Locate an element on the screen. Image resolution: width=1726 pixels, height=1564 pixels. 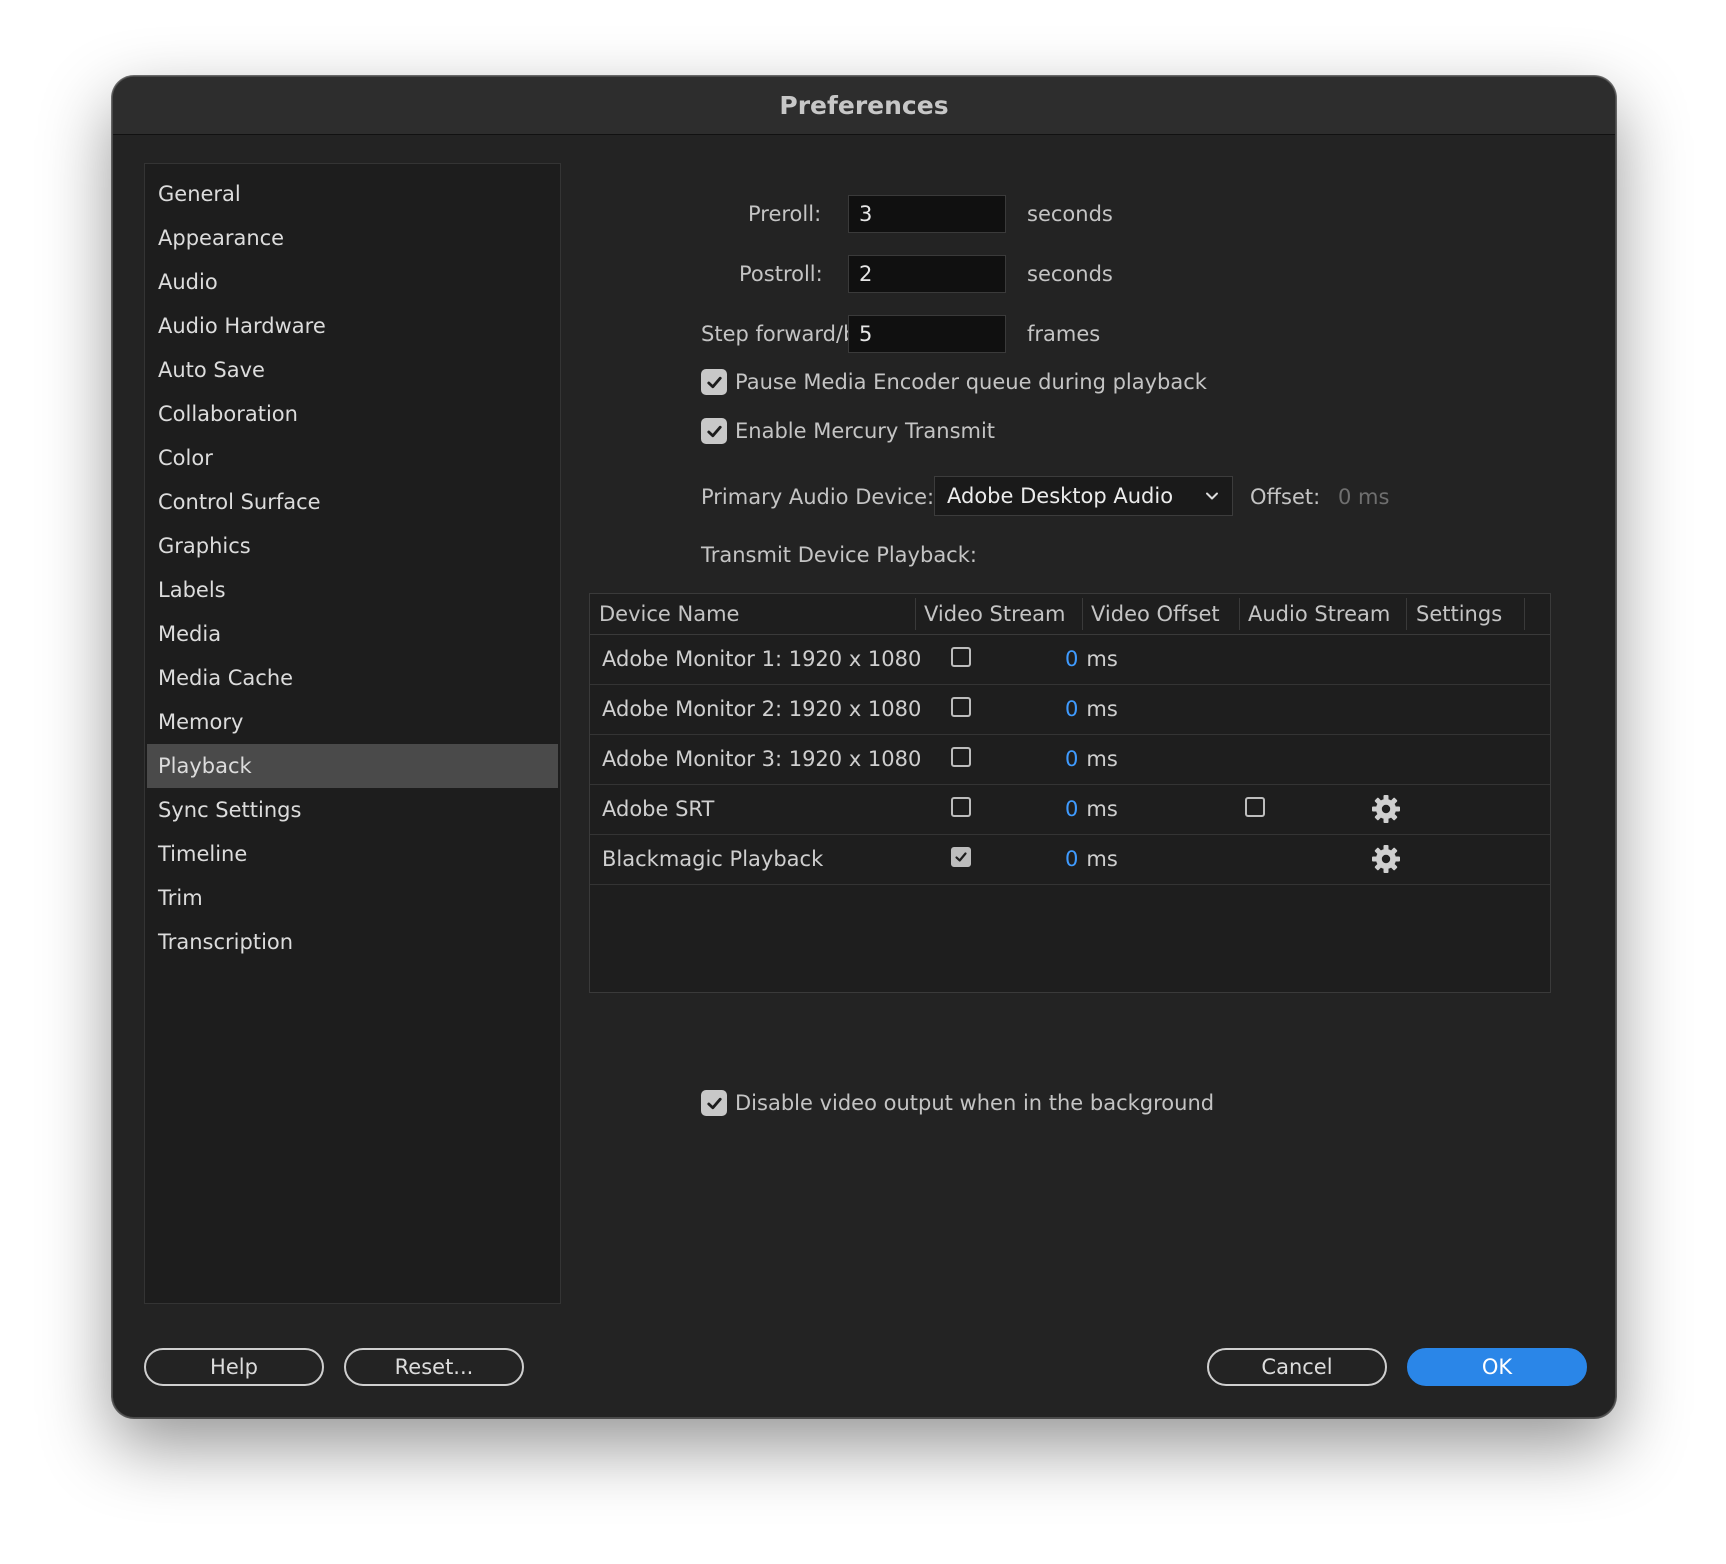
sidebar-item-audio: Audio is located at coordinates (352, 282).